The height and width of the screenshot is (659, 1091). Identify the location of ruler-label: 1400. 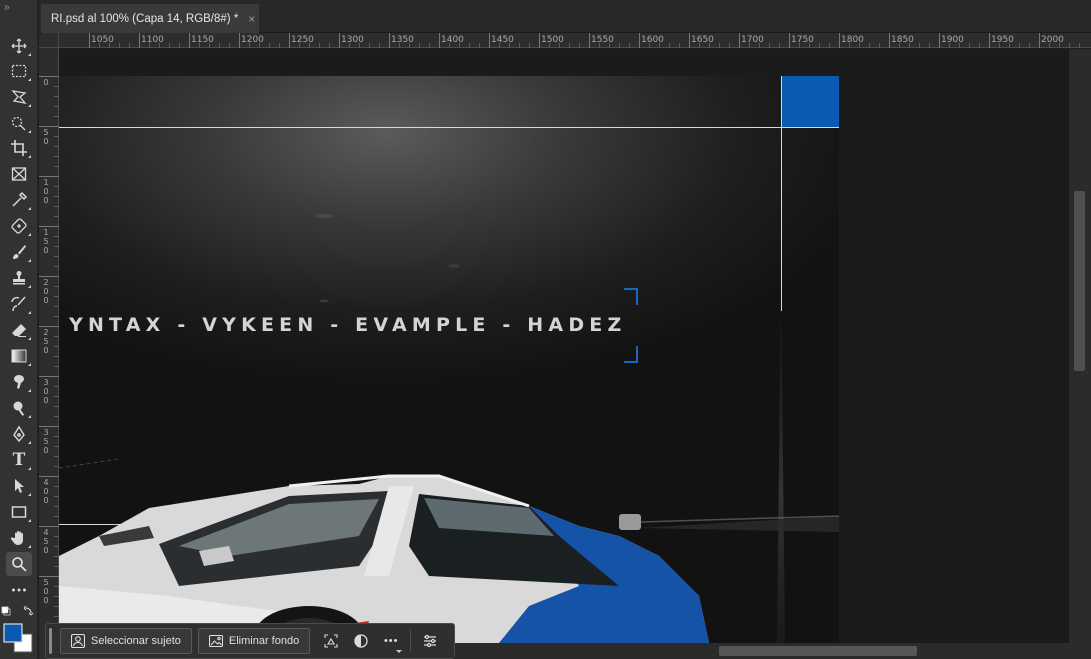
(452, 40).